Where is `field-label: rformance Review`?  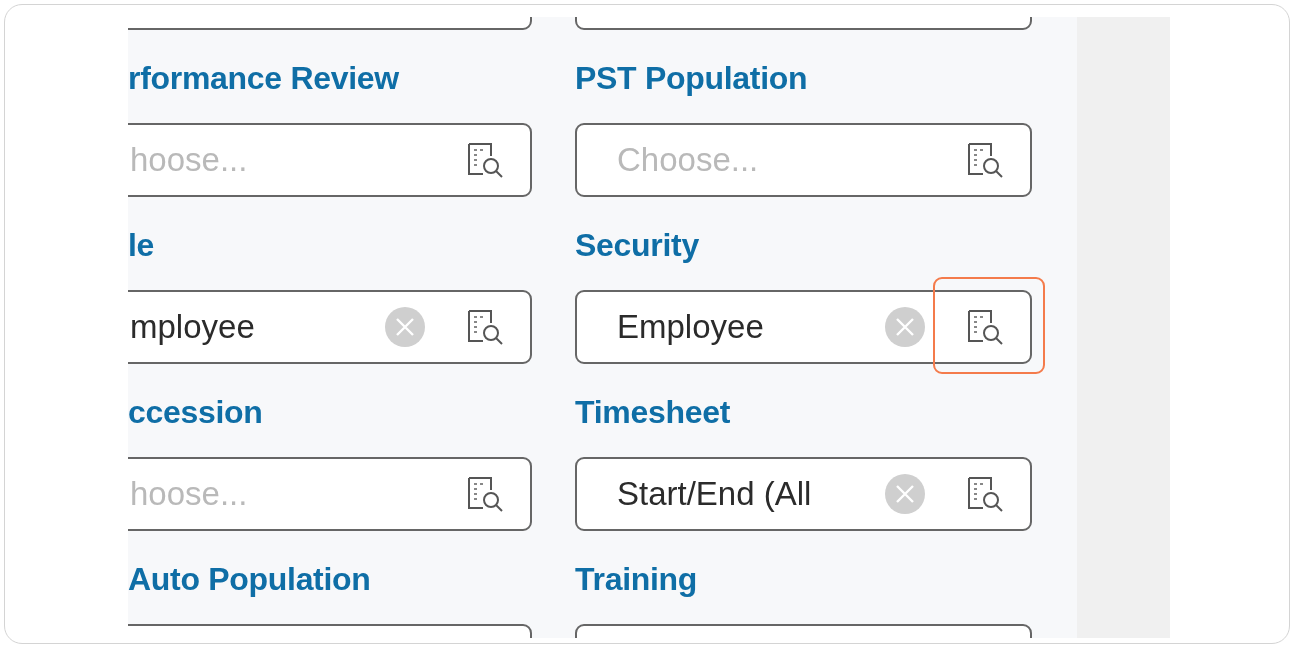
field-label: rformance Review is located at coordinates (263, 78).